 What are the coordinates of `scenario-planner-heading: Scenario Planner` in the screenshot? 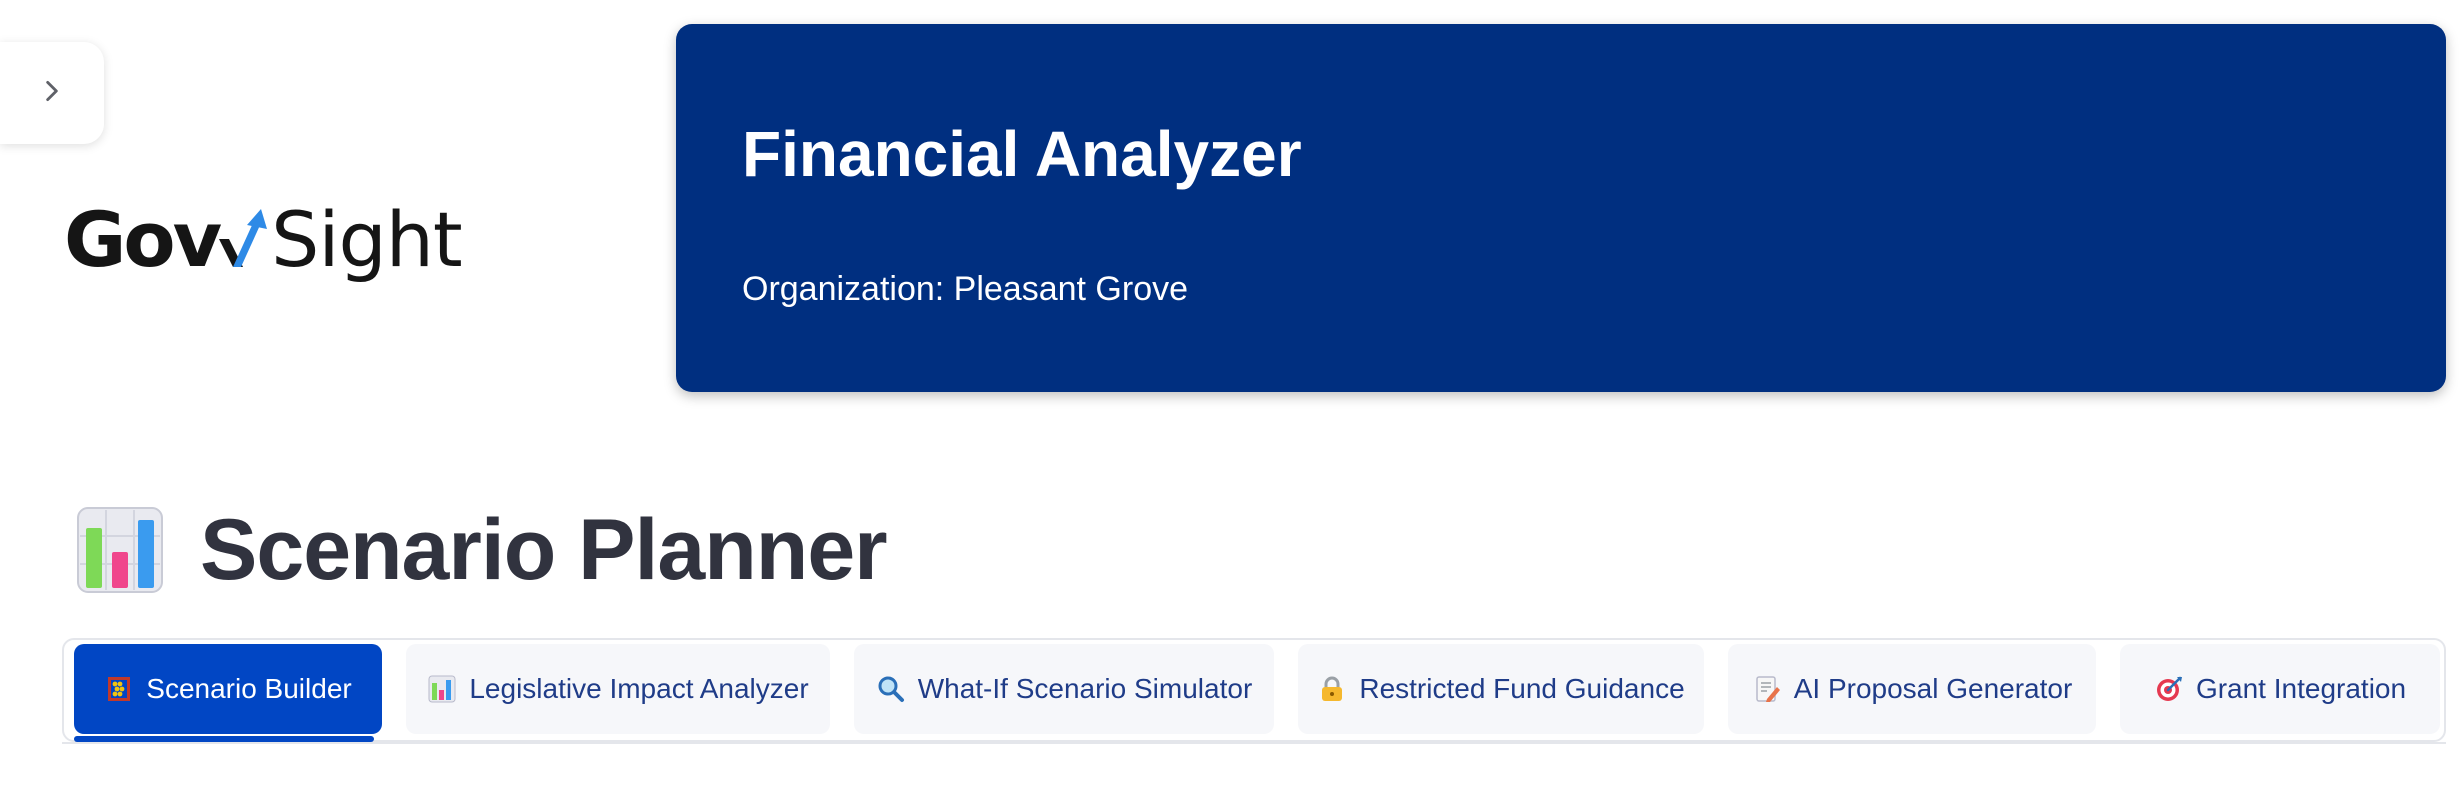 It's located at (544, 549).